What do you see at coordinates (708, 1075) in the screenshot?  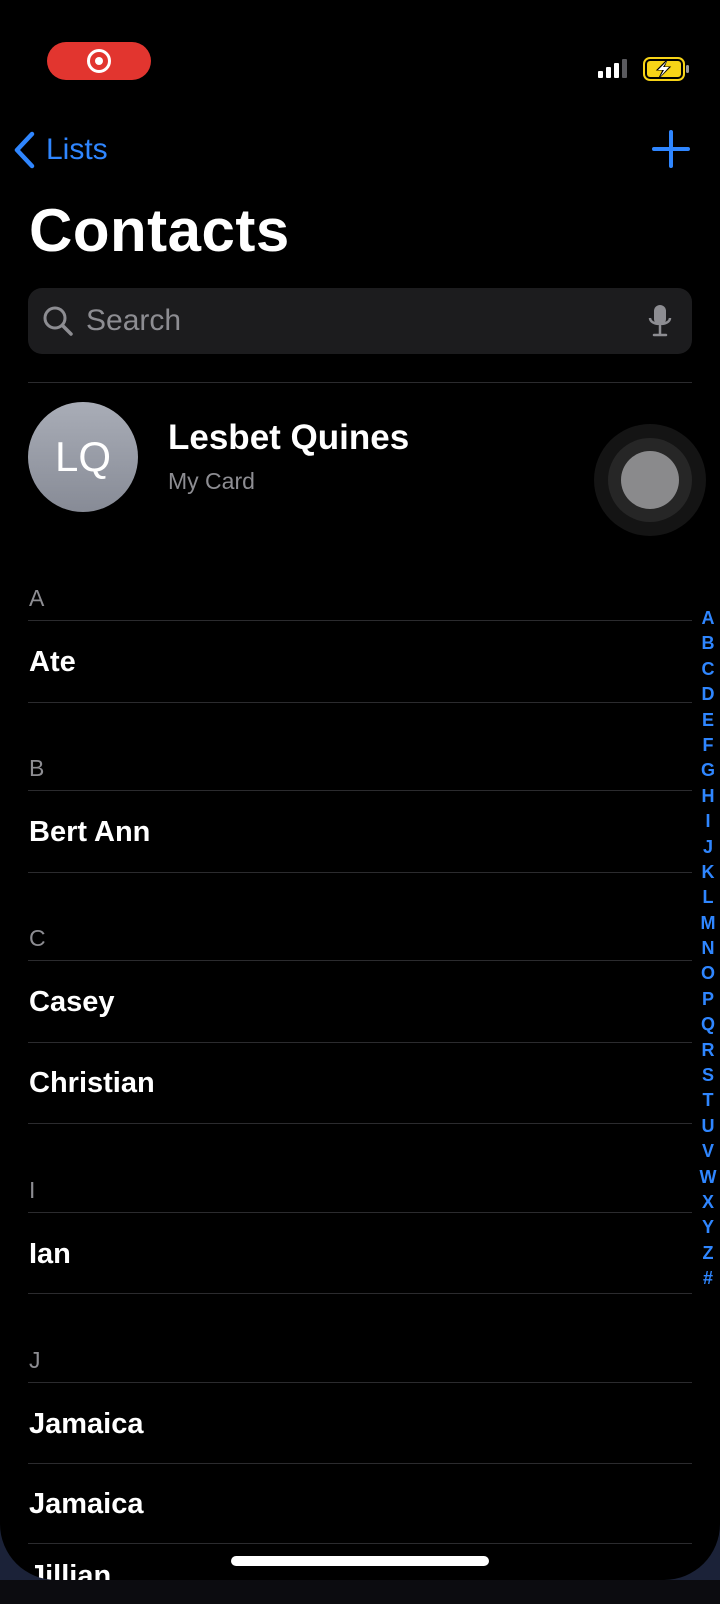 I see `index-letter: S` at bounding box center [708, 1075].